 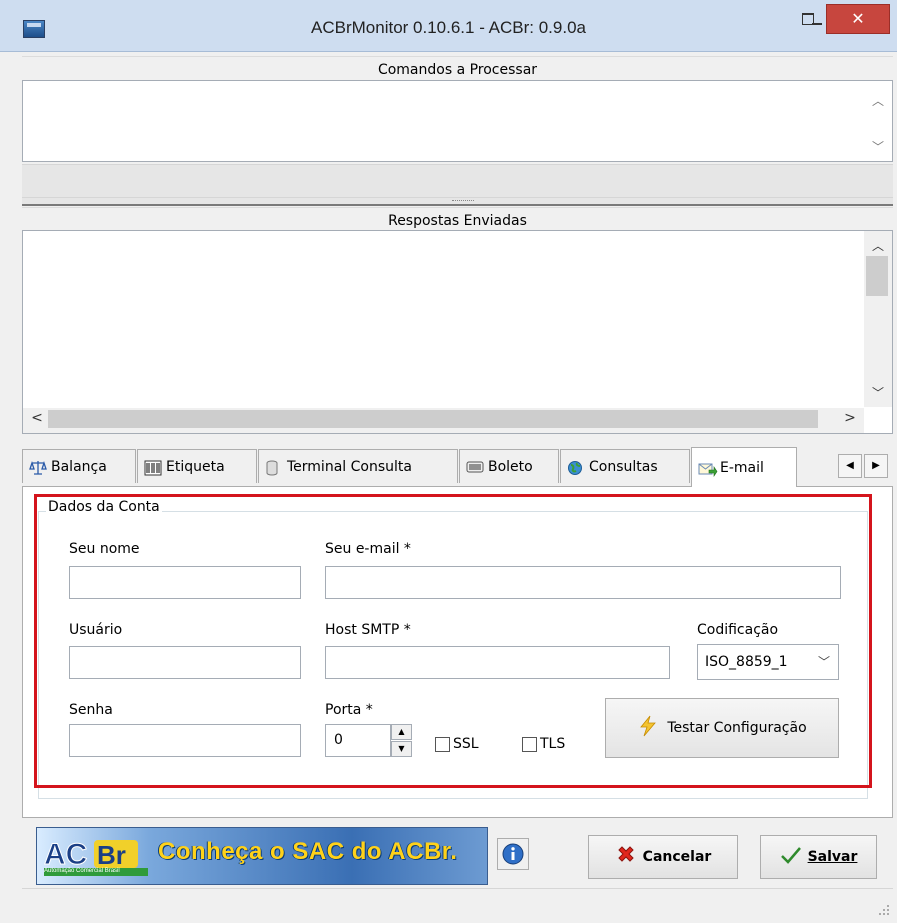 I want to click on scroll-right-icon: >, so click(x=850, y=418).